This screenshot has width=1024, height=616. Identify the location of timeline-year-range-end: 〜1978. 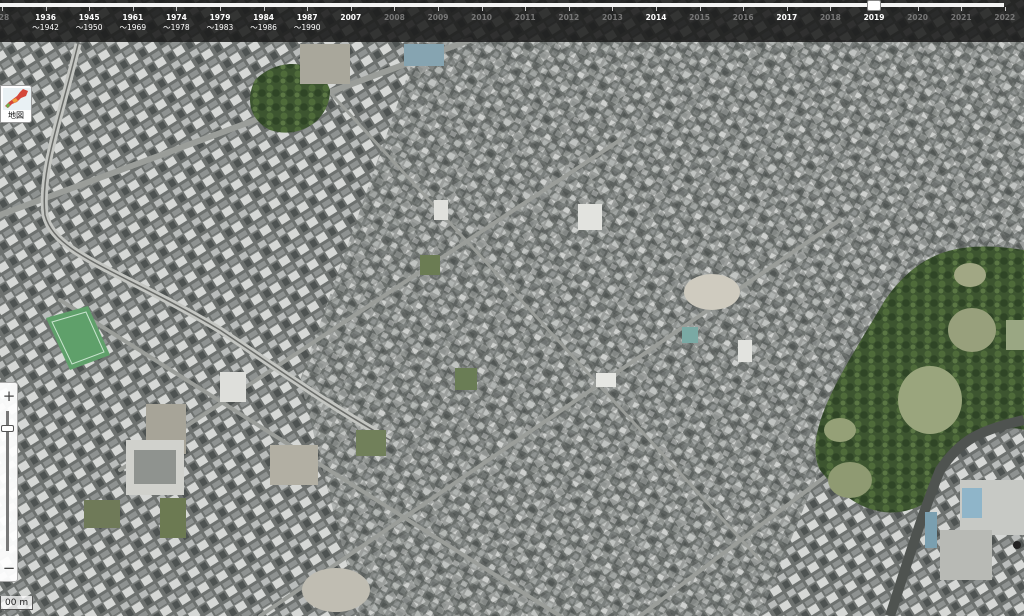
(176, 27).